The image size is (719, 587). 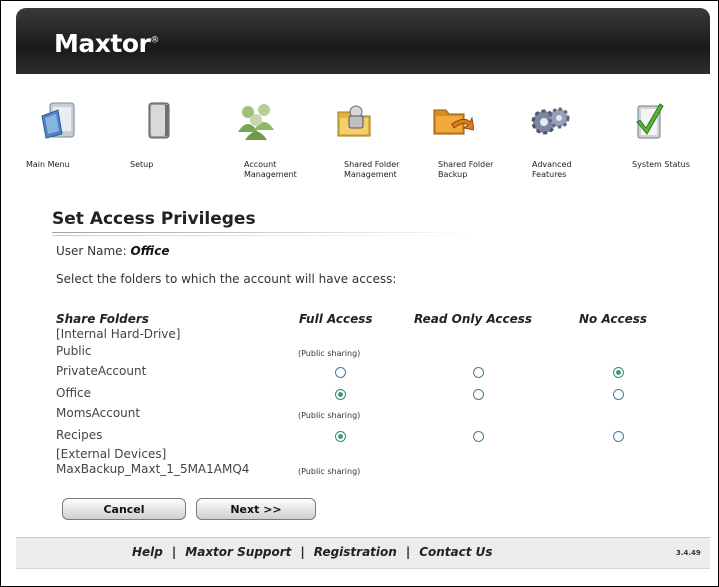 What do you see at coordinates (74, 351) in the screenshot?
I see `folder-public-label: Public` at bounding box center [74, 351].